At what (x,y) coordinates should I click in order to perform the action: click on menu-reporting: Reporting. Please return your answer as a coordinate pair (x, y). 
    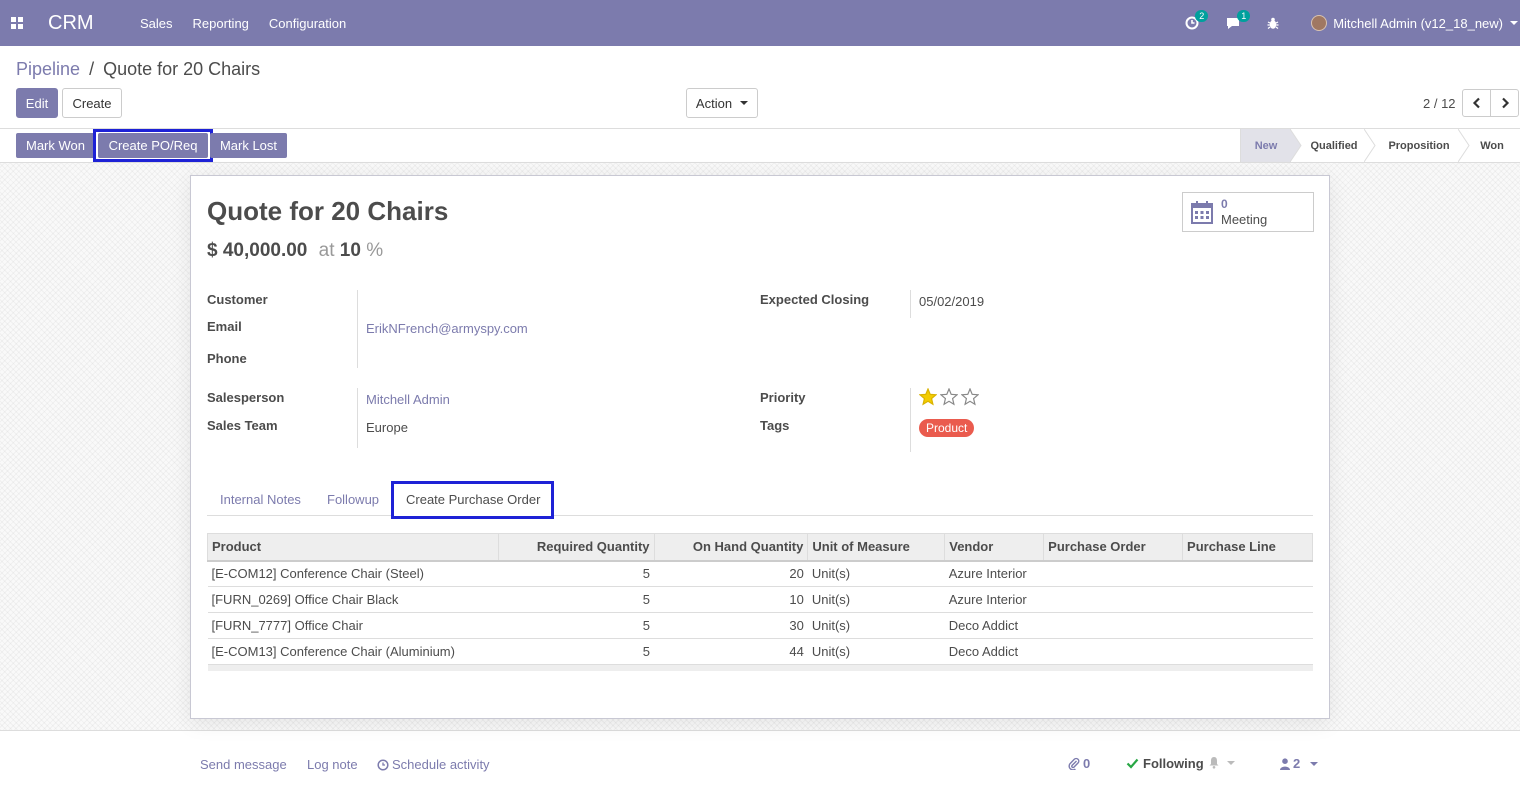
    Looking at the image, I should click on (221, 23).